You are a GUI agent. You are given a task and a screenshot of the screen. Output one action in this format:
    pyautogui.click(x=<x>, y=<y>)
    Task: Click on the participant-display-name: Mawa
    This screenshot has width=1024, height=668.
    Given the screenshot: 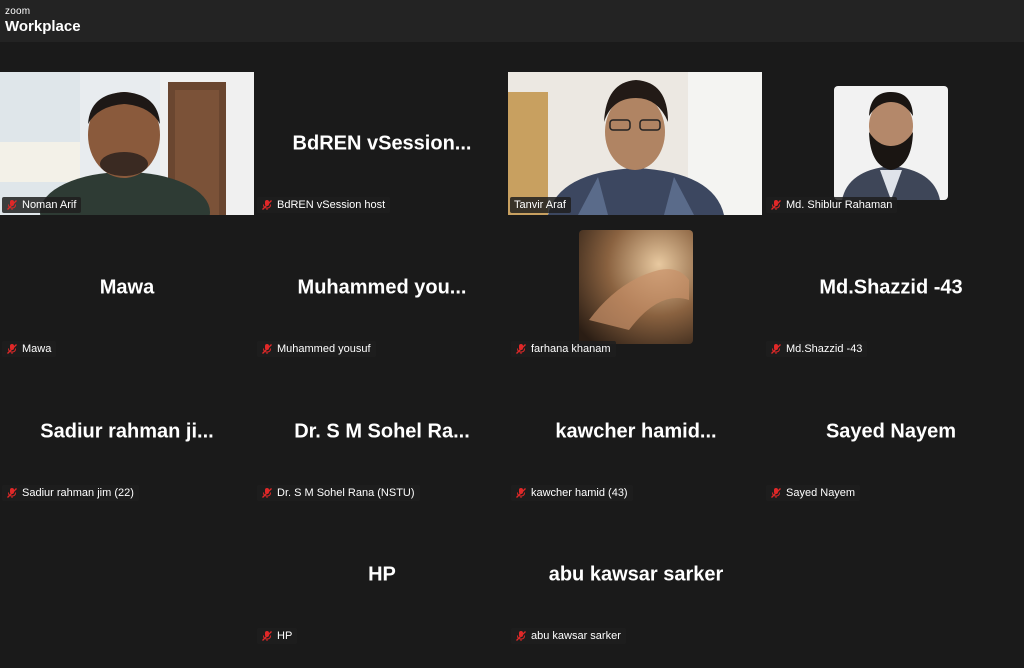 What is the action you would take?
    pyautogui.click(x=127, y=287)
    